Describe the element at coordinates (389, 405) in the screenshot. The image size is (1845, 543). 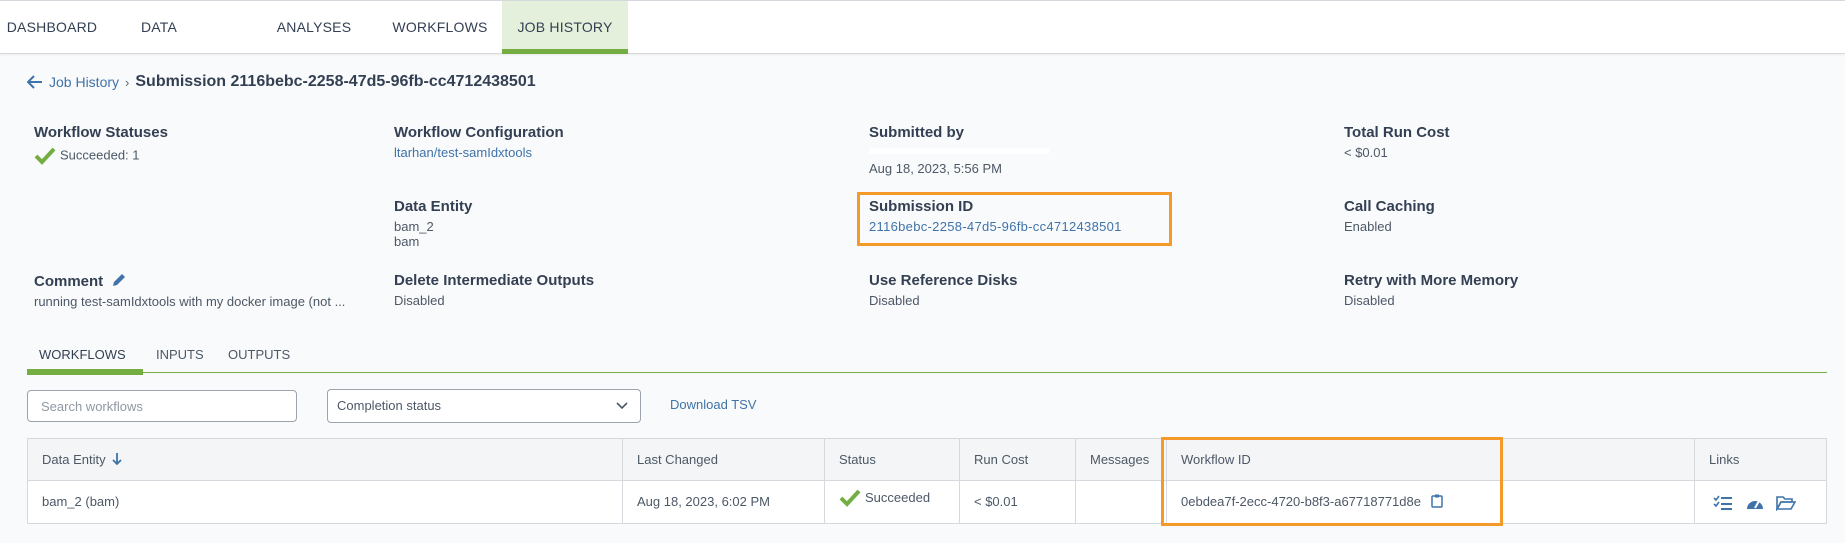
I see `completion-status-value: Completion status` at that location.